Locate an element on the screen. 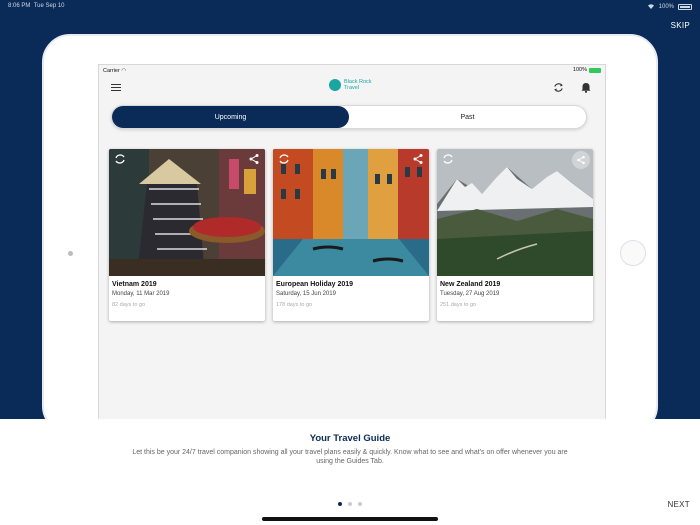  battery-percent: 100% is located at coordinates (666, 7).